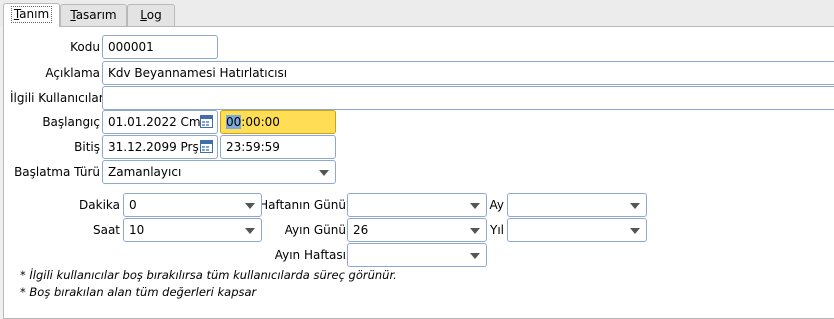 The height and width of the screenshot is (319, 834). I want to click on ayin-gunu-select: 26, so click(417, 230).